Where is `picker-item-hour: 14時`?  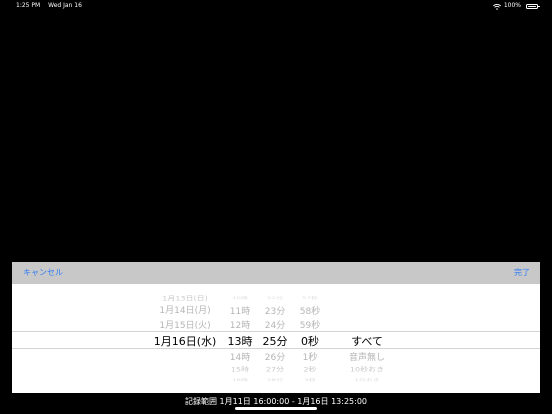
picker-item-hour: 14時 is located at coordinates (240, 356).